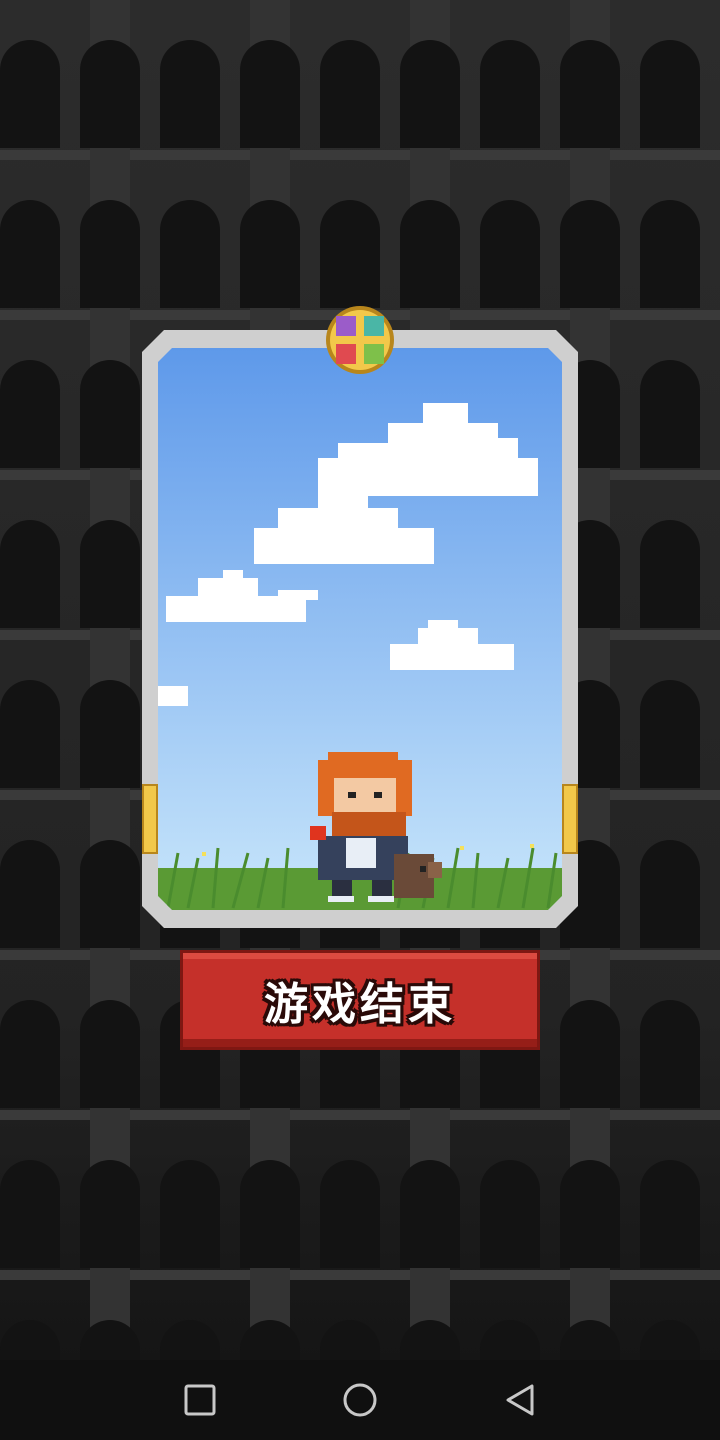 The width and height of the screenshot is (720, 1440). What do you see at coordinates (200, 1400) in the screenshot?
I see `recents-square-icon` at bounding box center [200, 1400].